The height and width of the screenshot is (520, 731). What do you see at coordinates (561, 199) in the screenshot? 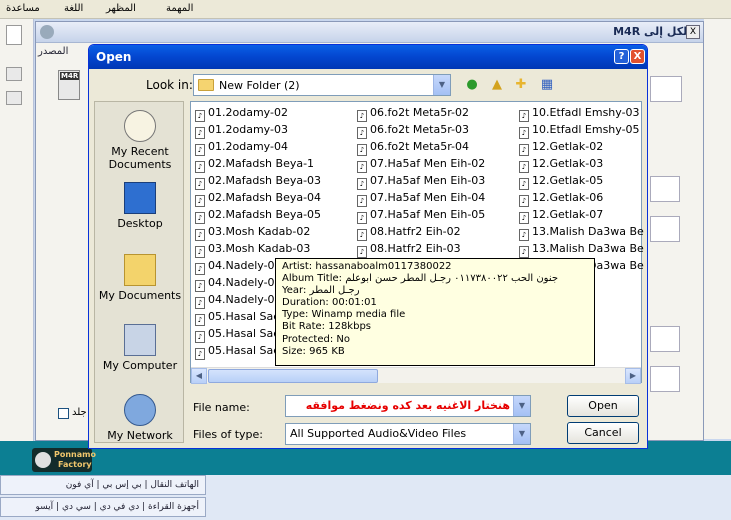
I see `file-item: ♪ 12.Getlak-06` at bounding box center [561, 199].